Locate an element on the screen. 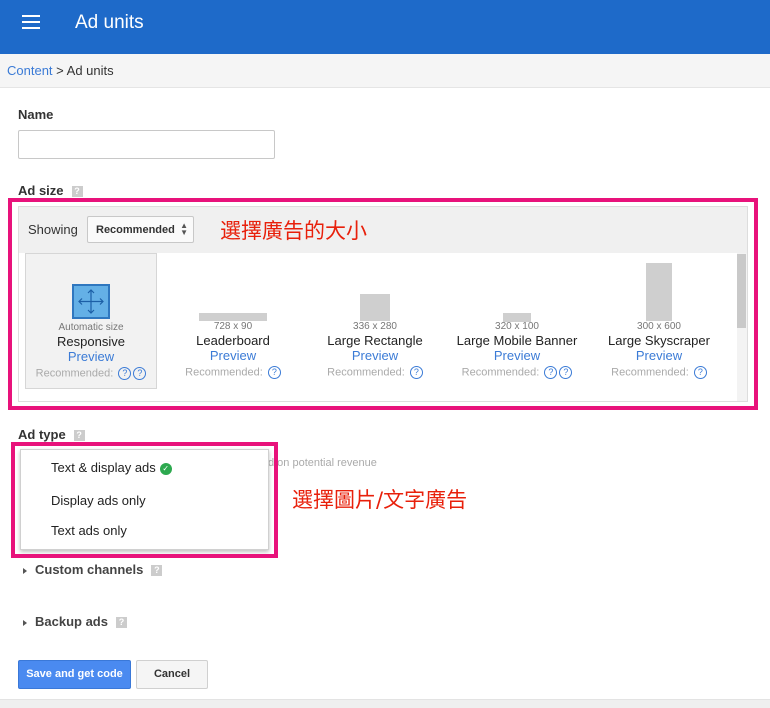 This screenshot has width=770, height=708. ad-size-help-icon: ? is located at coordinates (77, 192).